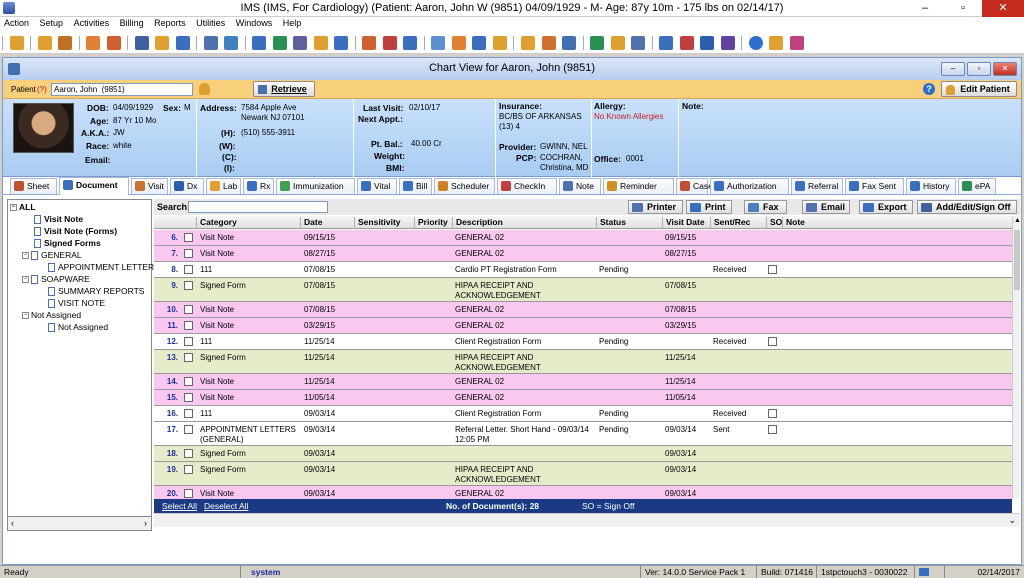 Image resolution: width=1024 pixels, height=578 pixels. Describe the element at coordinates (300, 43) in the screenshot. I see `building-icon` at that location.